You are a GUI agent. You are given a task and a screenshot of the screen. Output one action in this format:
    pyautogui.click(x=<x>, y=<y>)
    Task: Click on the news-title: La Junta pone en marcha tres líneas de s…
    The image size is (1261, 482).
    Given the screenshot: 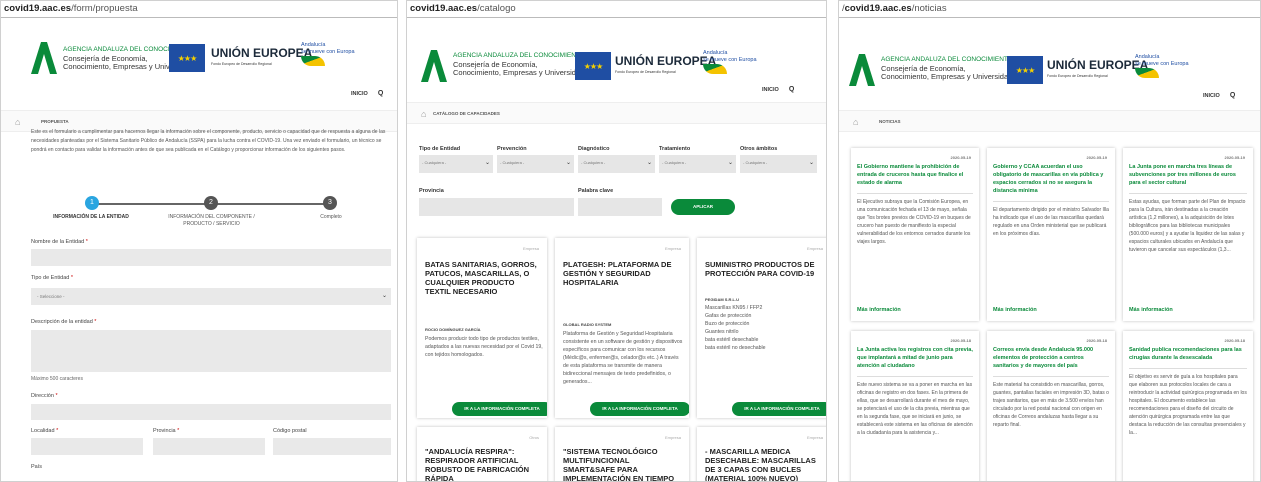 What is the action you would take?
    pyautogui.click(x=1188, y=175)
    